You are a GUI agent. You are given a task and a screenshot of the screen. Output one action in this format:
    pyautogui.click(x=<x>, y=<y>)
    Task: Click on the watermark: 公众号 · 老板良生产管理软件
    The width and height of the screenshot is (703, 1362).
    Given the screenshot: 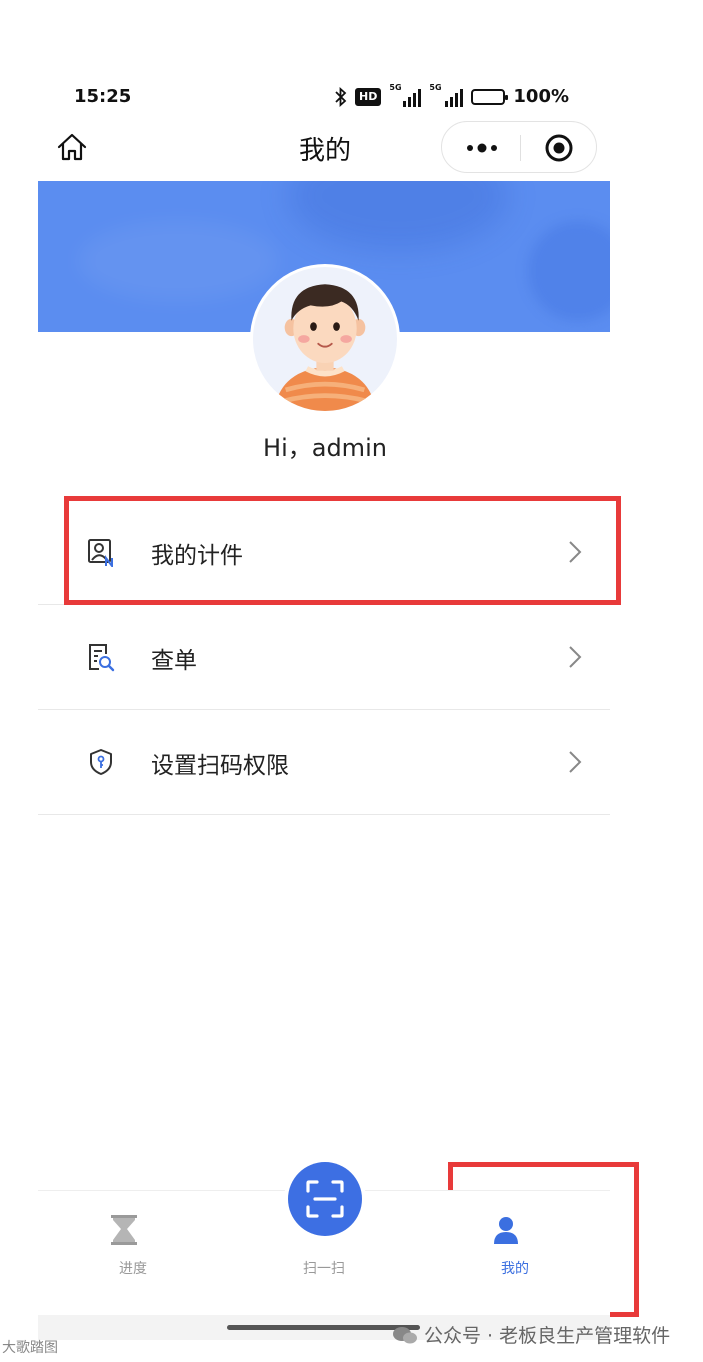 What is the action you would take?
    pyautogui.click(x=531, y=1334)
    